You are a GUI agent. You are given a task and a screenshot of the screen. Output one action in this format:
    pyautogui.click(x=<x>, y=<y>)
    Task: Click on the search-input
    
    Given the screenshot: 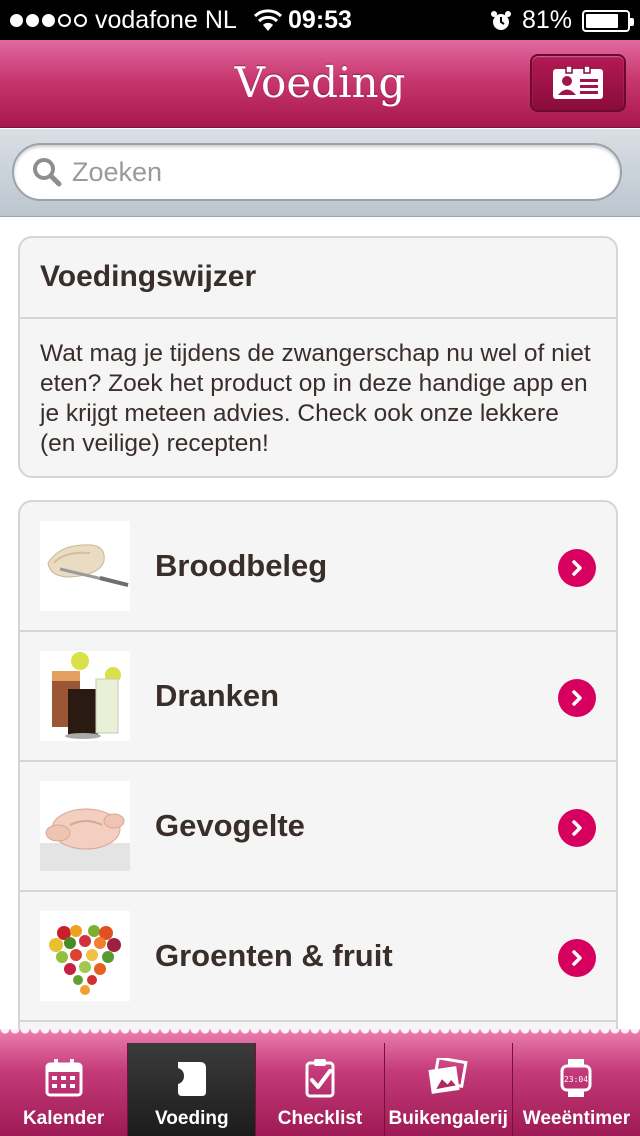 What is the action you would take?
    pyautogui.click(x=332, y=172)
    